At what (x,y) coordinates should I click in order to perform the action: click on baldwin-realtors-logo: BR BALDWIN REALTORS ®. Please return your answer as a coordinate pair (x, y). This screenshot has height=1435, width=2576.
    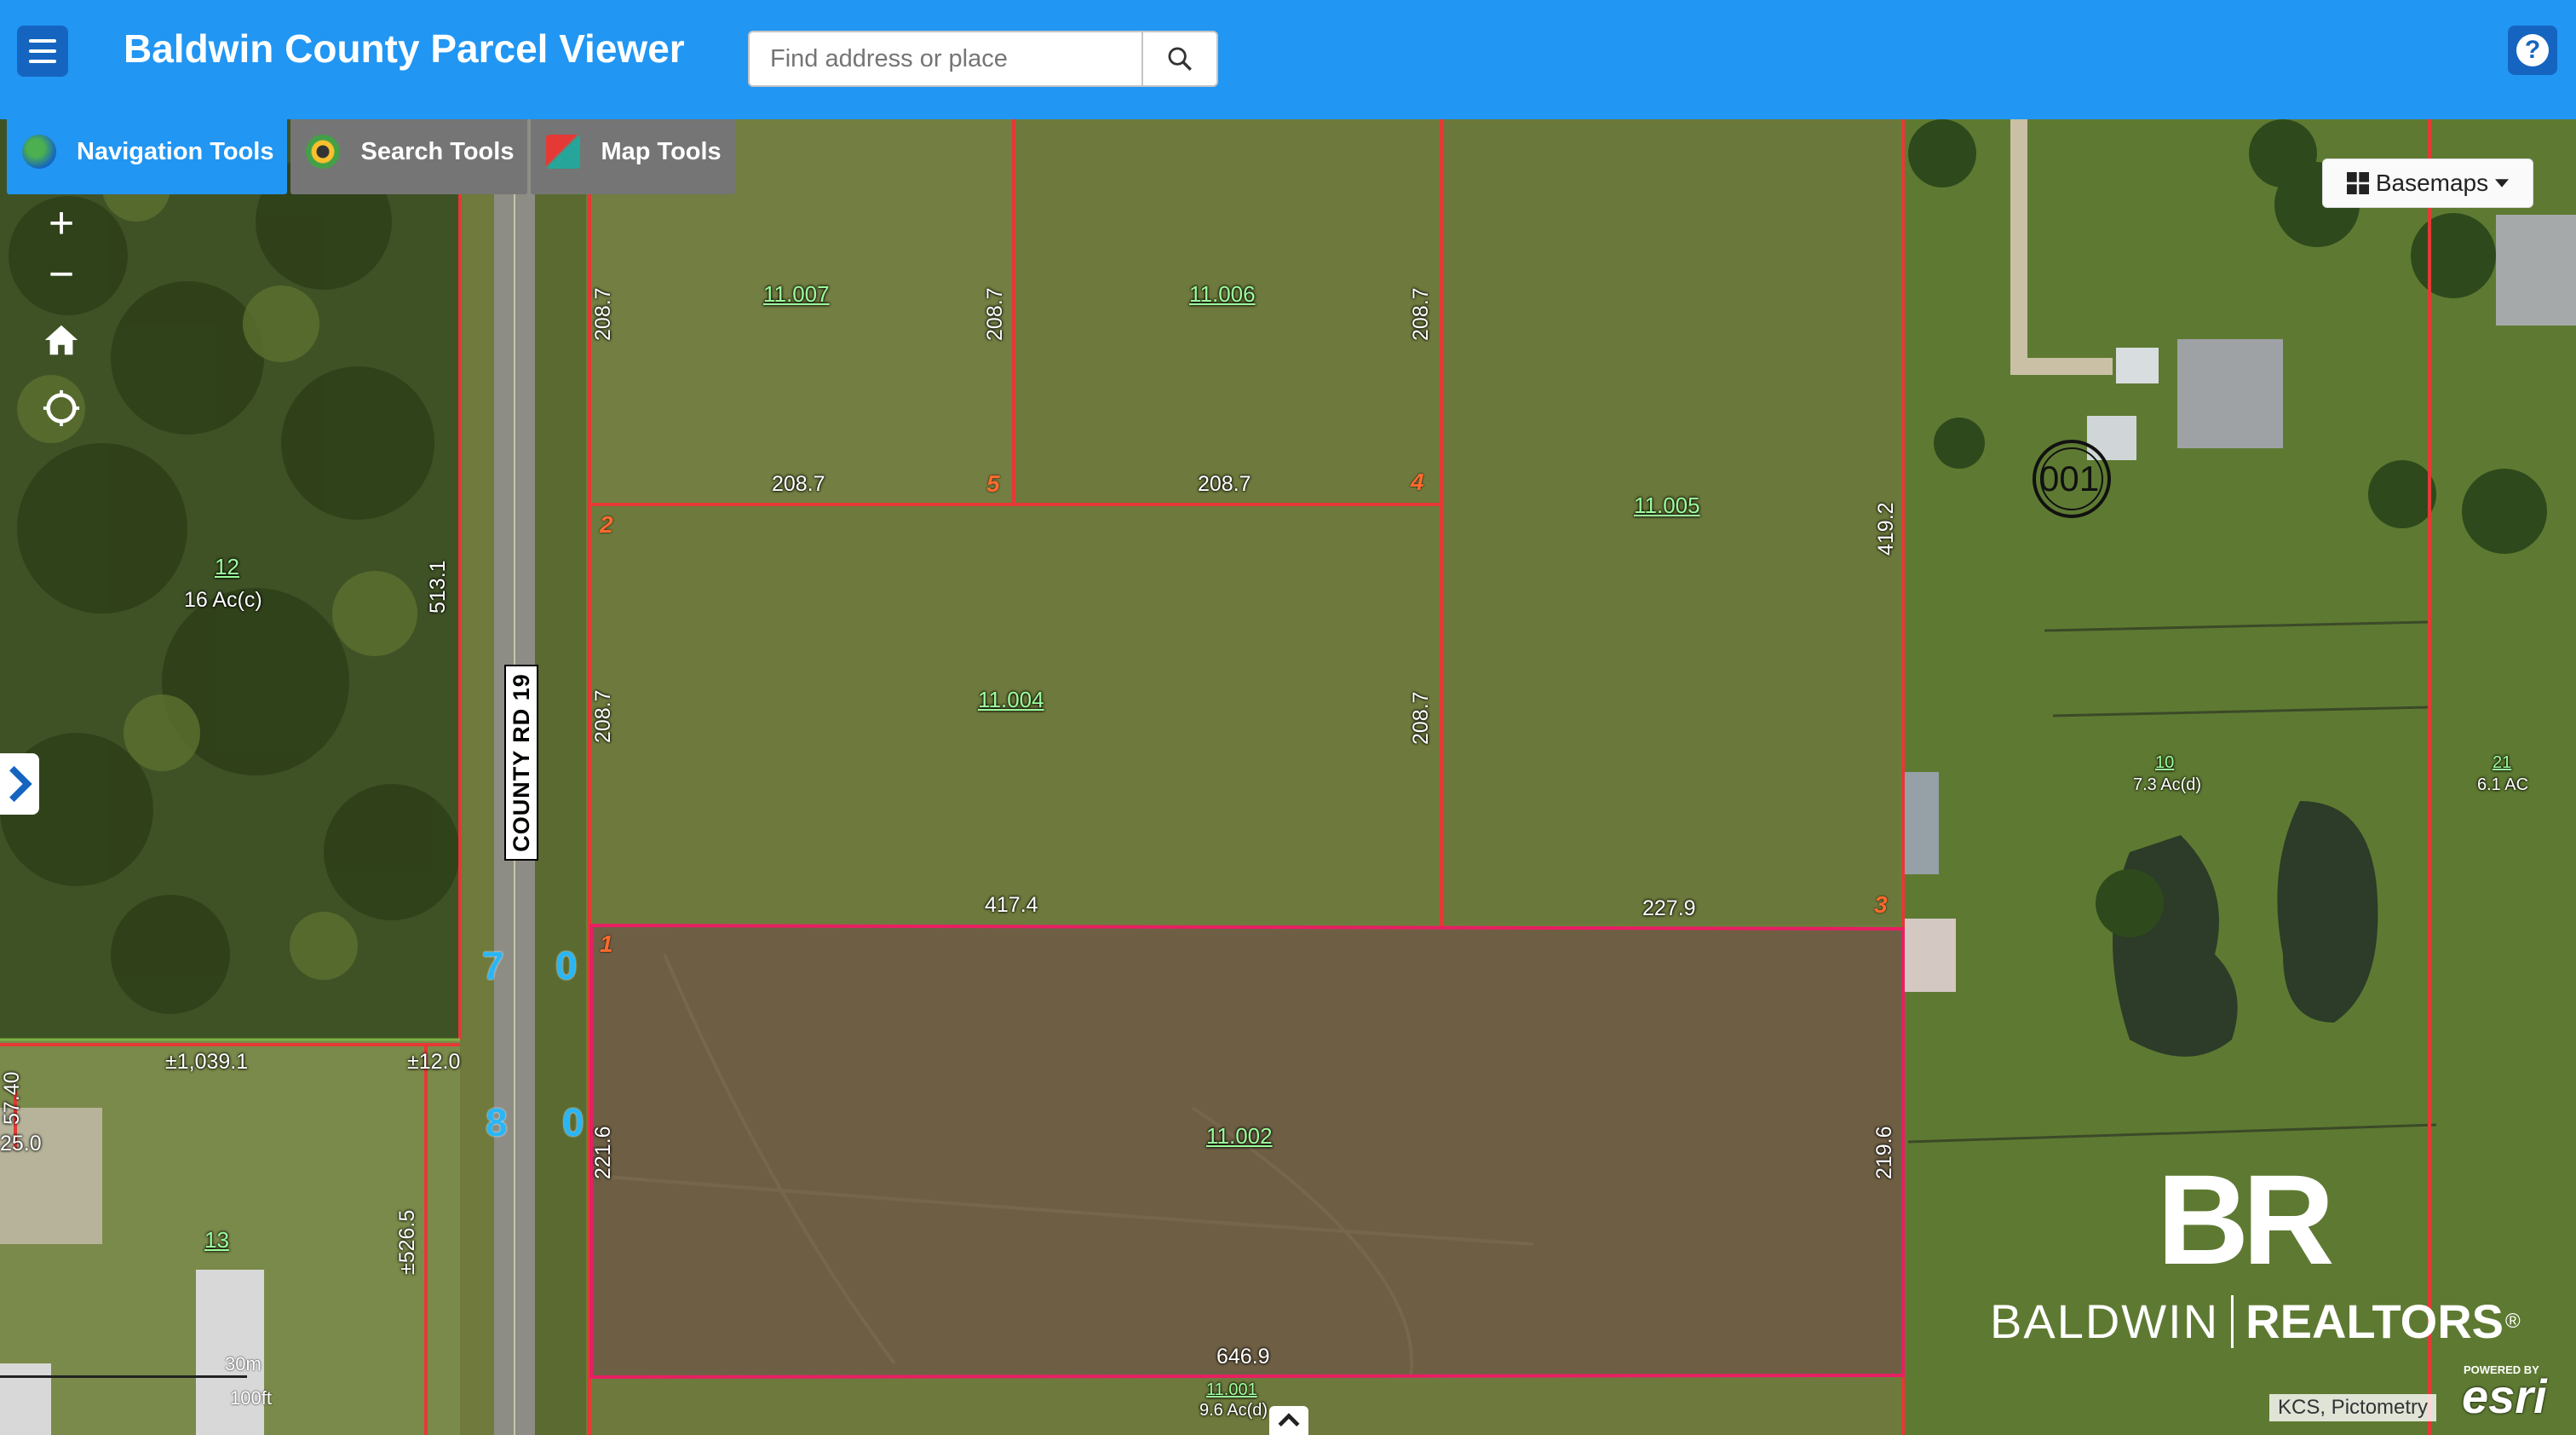
    Looking at the image, I should click on (2255, 1254).